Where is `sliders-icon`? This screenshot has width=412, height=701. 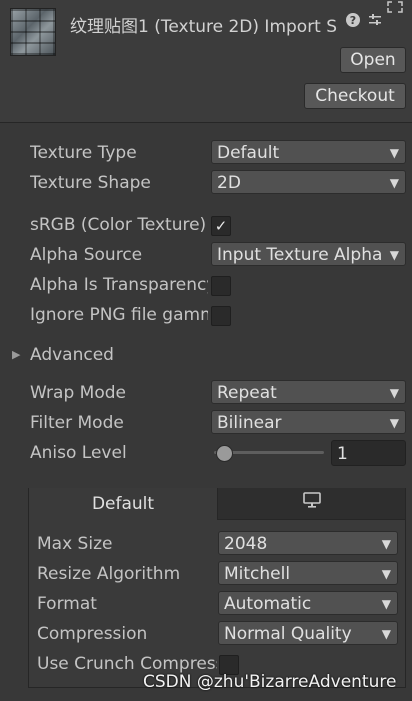 sliders-icon is located at coordinates (375, 22).